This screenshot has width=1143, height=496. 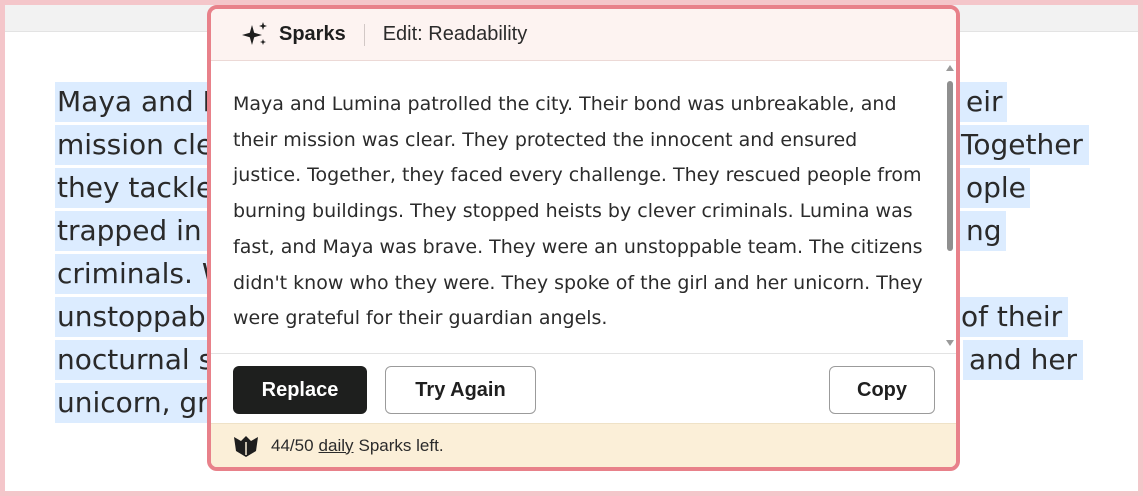 I want to click on quota-count: 44/50, so click(x=292, y=445).